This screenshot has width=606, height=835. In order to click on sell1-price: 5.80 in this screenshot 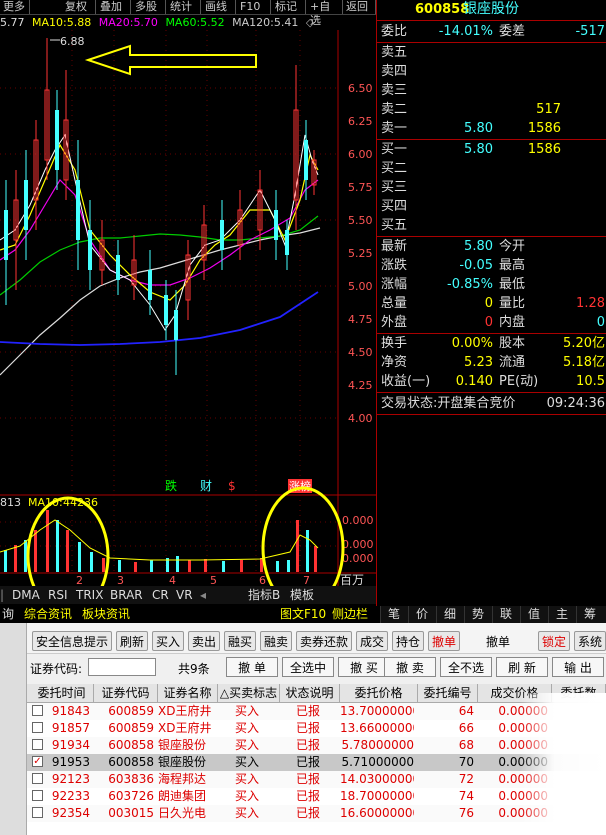, I will do `click(478, 128)`.